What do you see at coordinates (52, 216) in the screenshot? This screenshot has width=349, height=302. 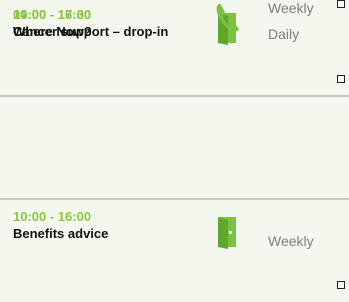 I see `session-time: 10:00 - 16:00` at bounding box center [52, 216].